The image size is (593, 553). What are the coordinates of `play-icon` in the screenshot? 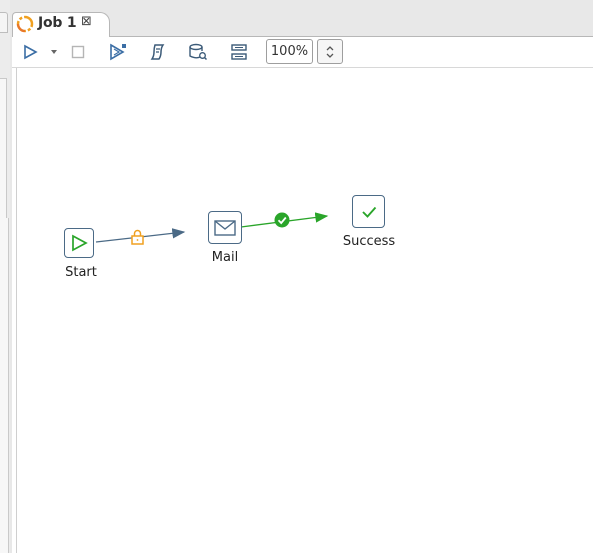 It's located at (80, 243).